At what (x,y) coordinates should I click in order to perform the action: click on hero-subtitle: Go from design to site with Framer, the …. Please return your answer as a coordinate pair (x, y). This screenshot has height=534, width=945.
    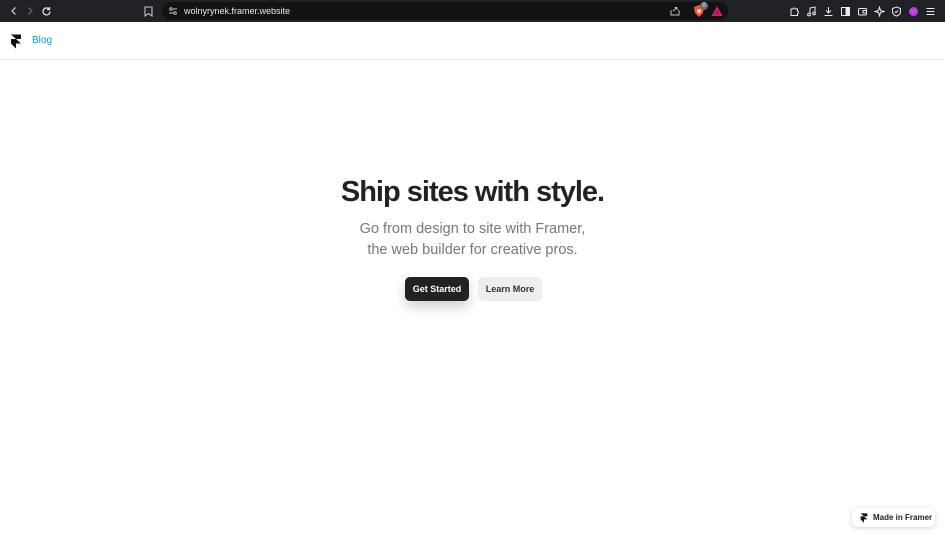
    Looking at the image, I should click on (472, 240).